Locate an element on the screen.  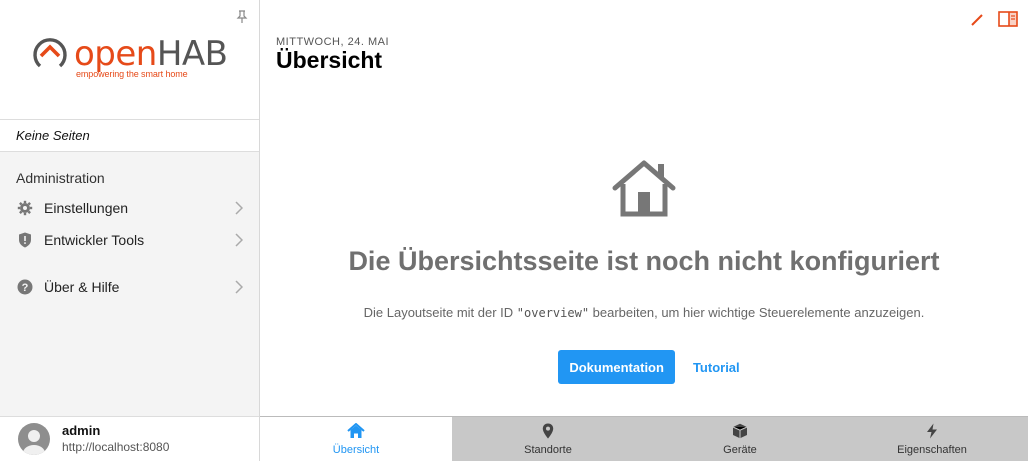
tab-uebersicht: Übersicht is located at coordinates (356, 439).